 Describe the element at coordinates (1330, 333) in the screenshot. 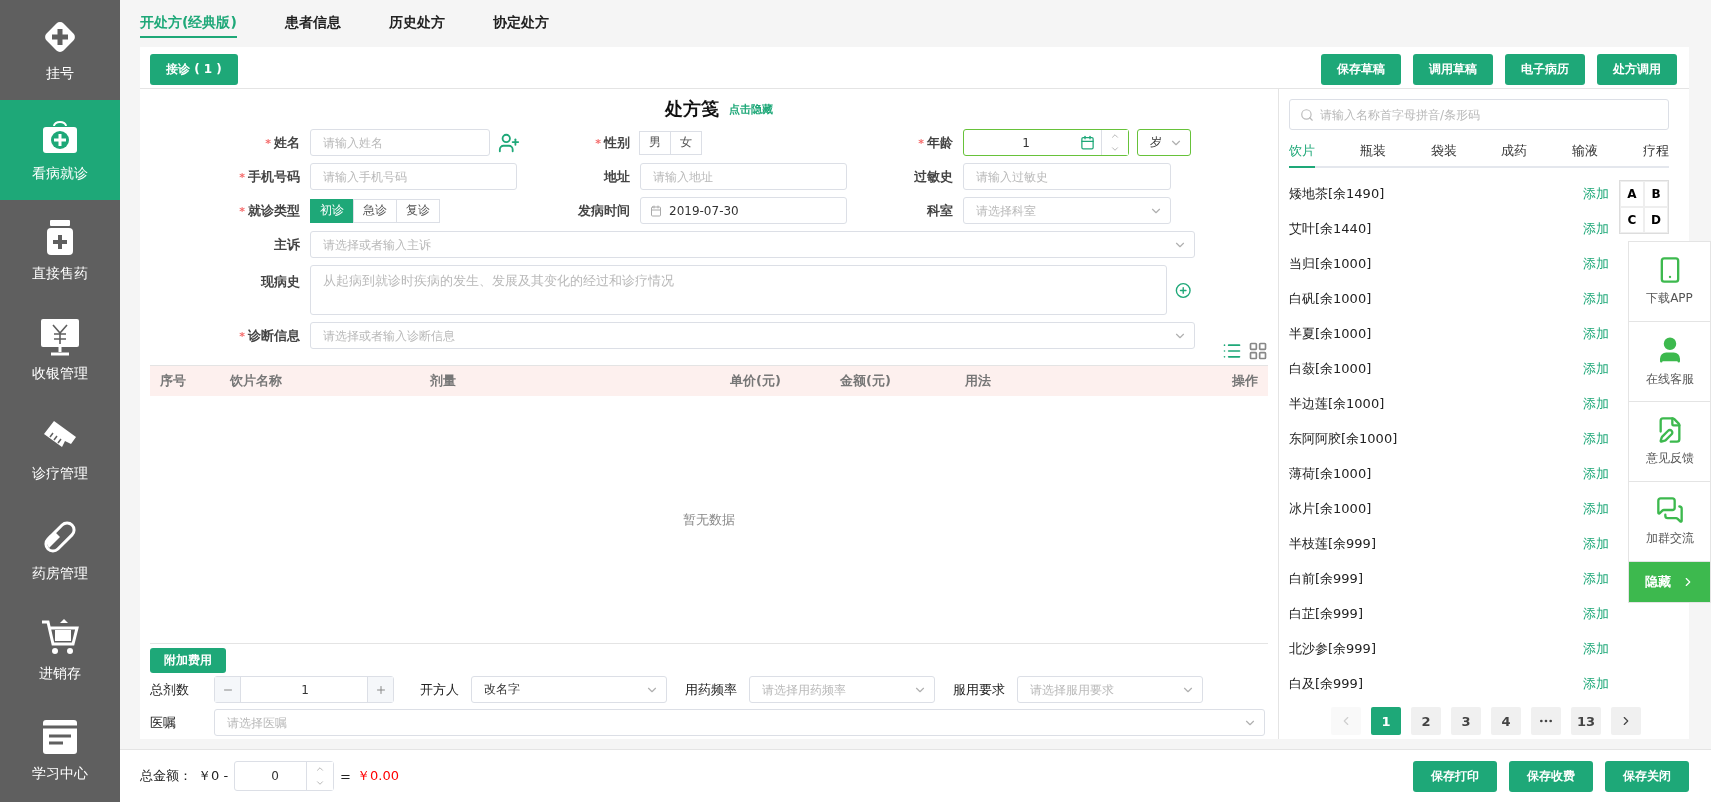

I see `drug-name: 半夏[余1000]` at that location.